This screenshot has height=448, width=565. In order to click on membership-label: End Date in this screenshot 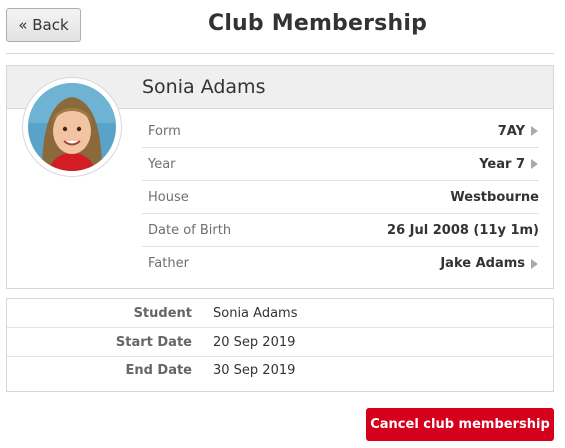, I will do `click(158, 370)`.